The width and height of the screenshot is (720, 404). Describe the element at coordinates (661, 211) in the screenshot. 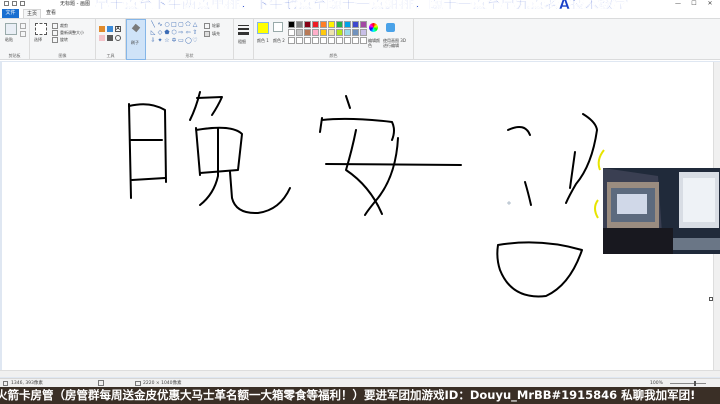

I see `webcam-overlay` at that location.